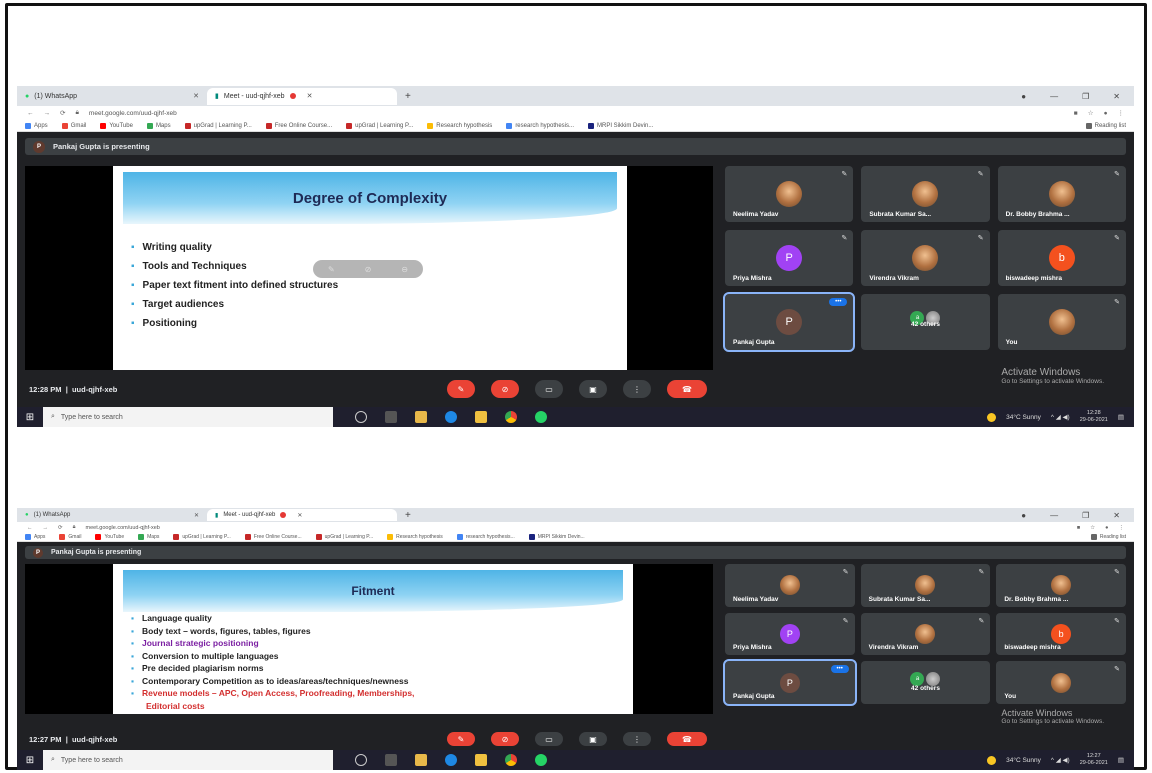 Image resolution: width=1152 pixels, height=773 pixels. Describe the element at coordinates (637, 389) in the screenshot. I see `more-options-button: ⋮` at that location.